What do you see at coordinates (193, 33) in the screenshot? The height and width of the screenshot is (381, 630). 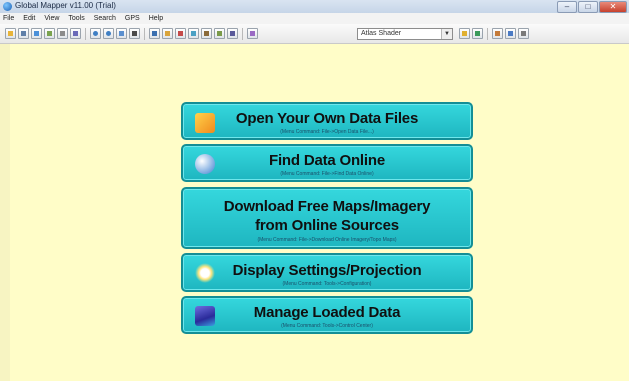 I see `feature-info-icon` at bounding box center [193, 33].